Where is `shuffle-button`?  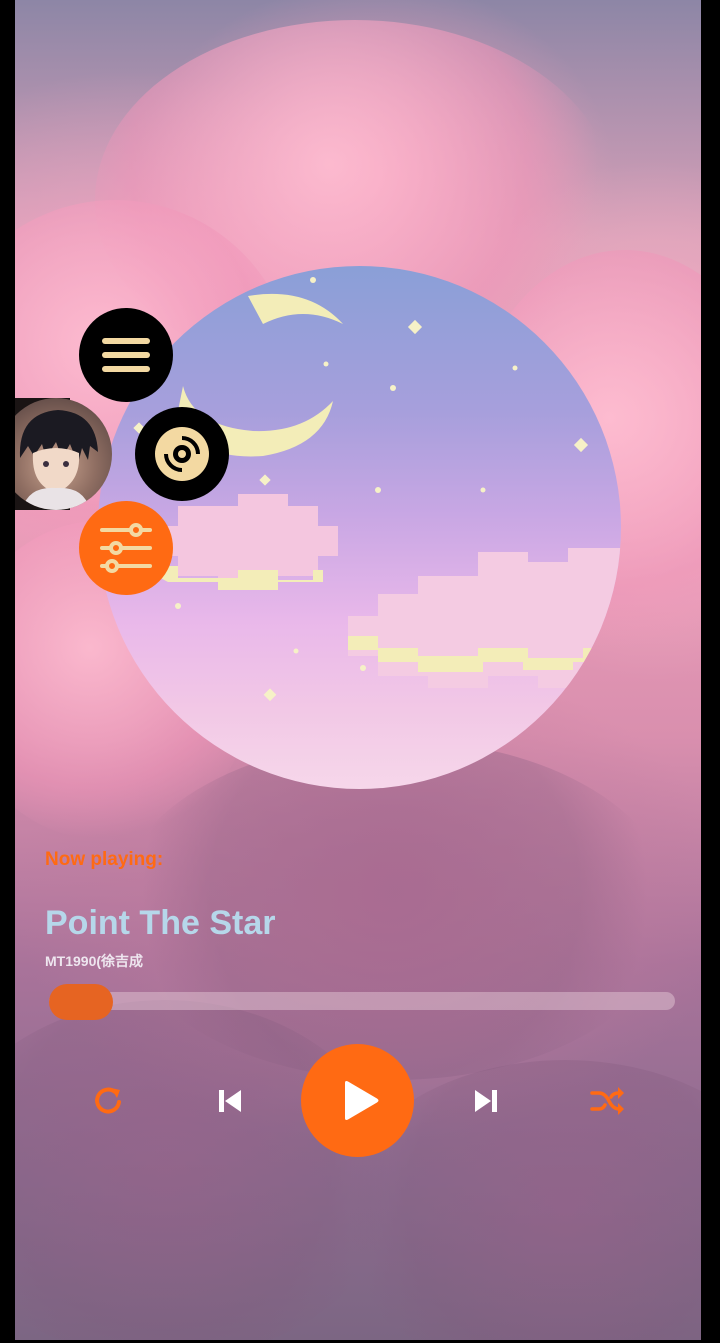 shuffle-button is located at coordinates (607, 1101).